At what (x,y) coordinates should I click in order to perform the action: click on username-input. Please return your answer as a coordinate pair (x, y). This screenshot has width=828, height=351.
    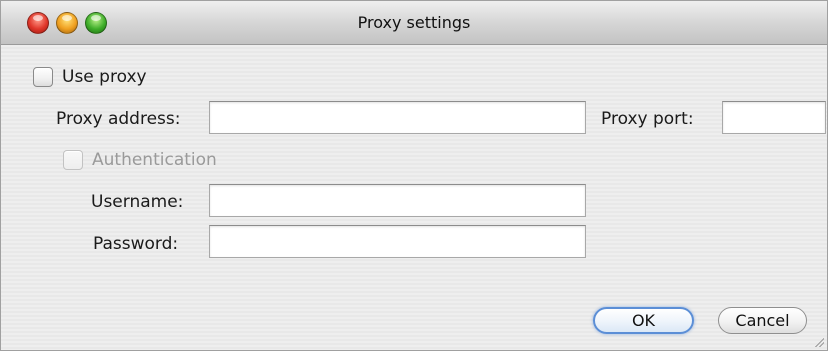
    Looking at the image, I should click on (397, 200).